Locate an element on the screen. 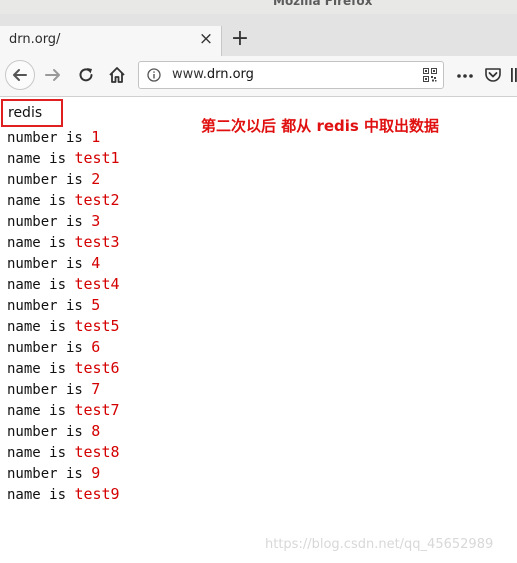 The width and height of the screenshot is (517, 563). output-row: number is 3 is located at coordinates (63, 221).